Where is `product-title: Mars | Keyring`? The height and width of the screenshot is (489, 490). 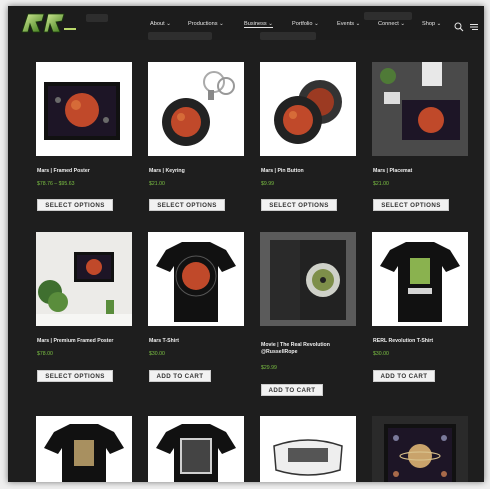
product-title: Mars | Keyring is located at coordinates (167, 171).